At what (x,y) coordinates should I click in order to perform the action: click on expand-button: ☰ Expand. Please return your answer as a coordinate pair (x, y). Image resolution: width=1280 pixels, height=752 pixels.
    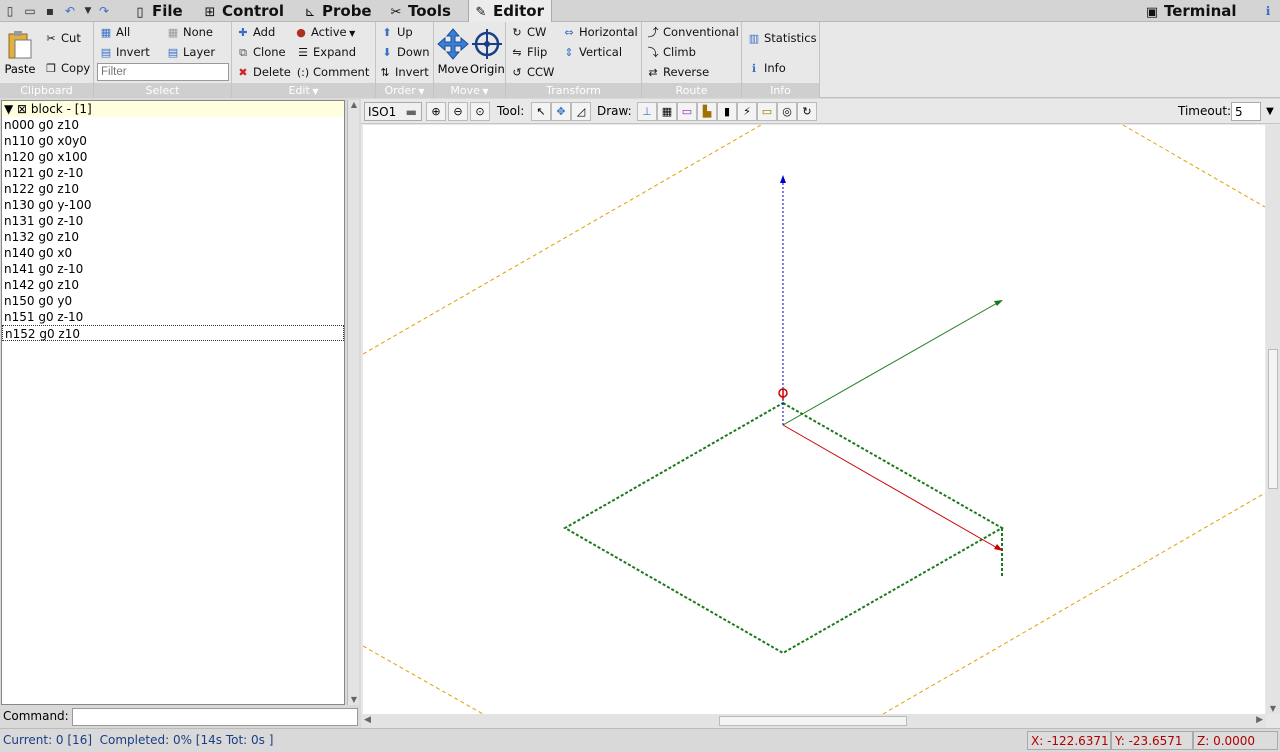
    Looking at the image, I should click on (326, 52).